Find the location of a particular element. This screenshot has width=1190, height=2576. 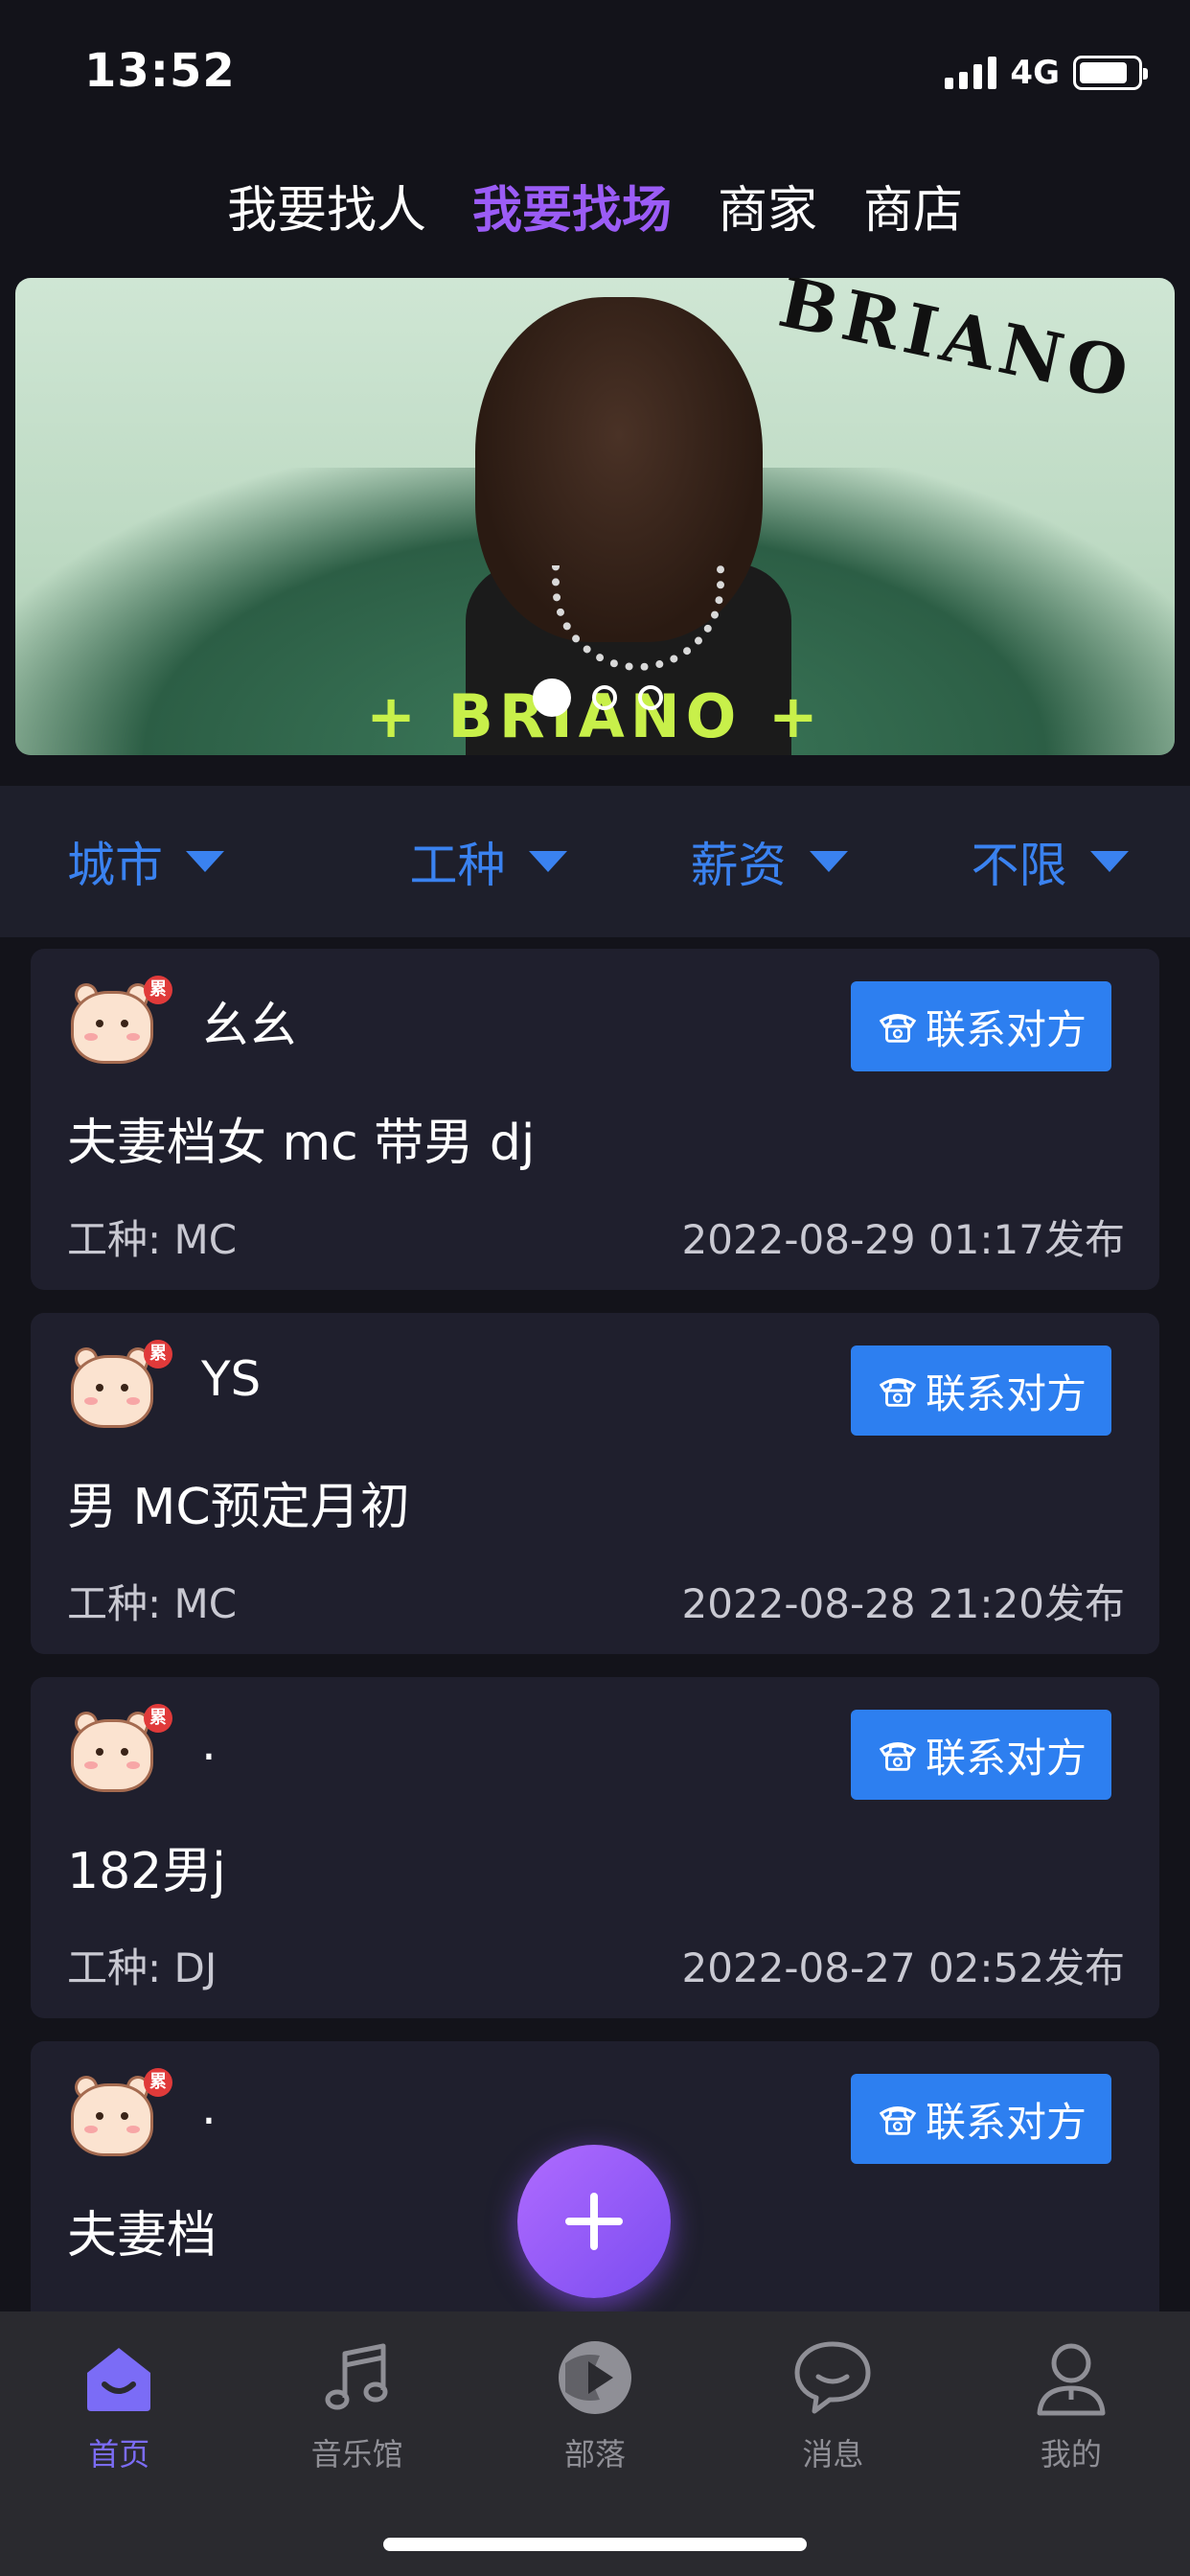

post-title: 夫妻档 is located at coordinates (142, 2236).